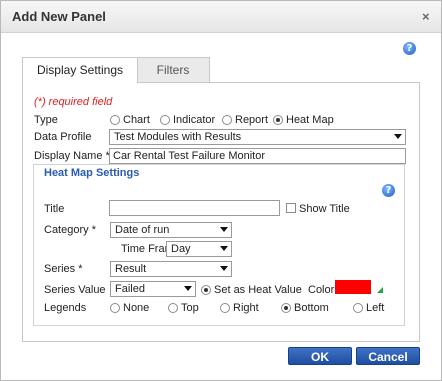 The width and height of the screenshot is (442, 381). What do you see at coordinates (245, 120) in the screenshot?
I see `type-option-report: Report` at bounding box center [245, 120].